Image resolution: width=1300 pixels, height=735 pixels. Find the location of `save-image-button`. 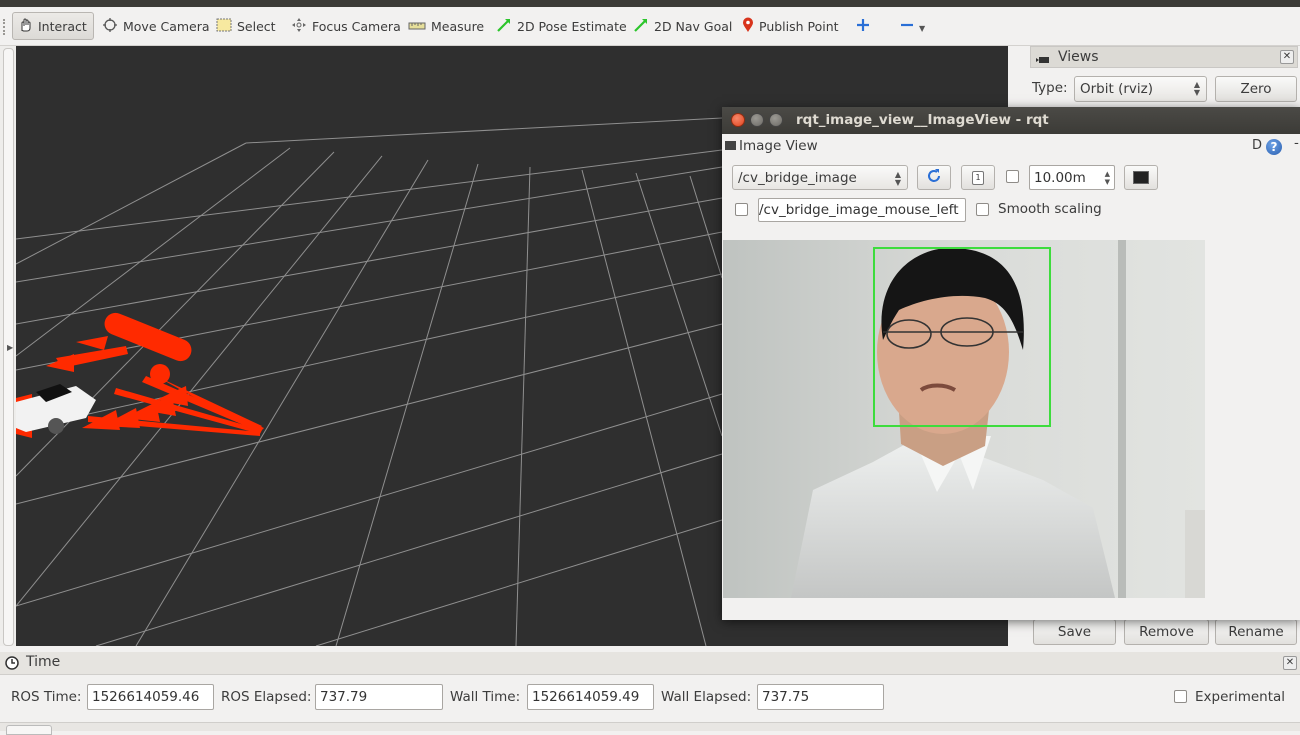

save-image-button is located at coordinates (1141, 177).